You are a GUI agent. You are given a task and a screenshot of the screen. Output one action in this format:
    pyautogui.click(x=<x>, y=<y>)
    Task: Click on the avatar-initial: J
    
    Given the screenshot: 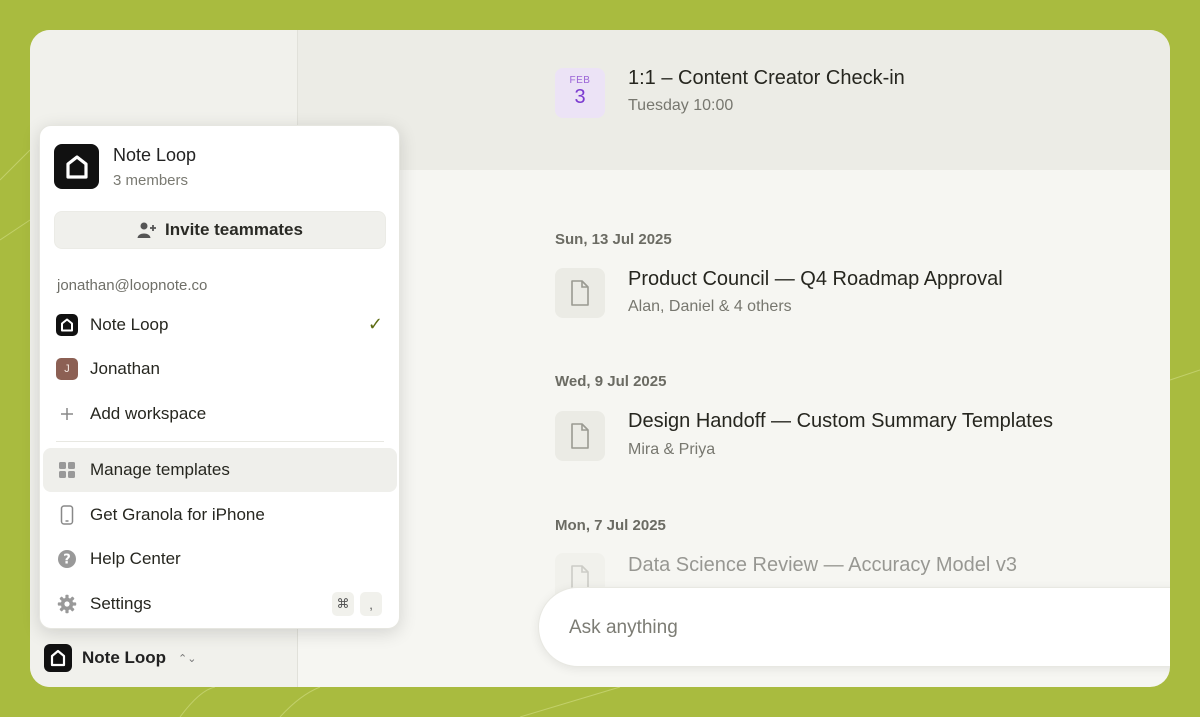 What is the action you would take?
    pyautogui.click(x=67, y=369)
    